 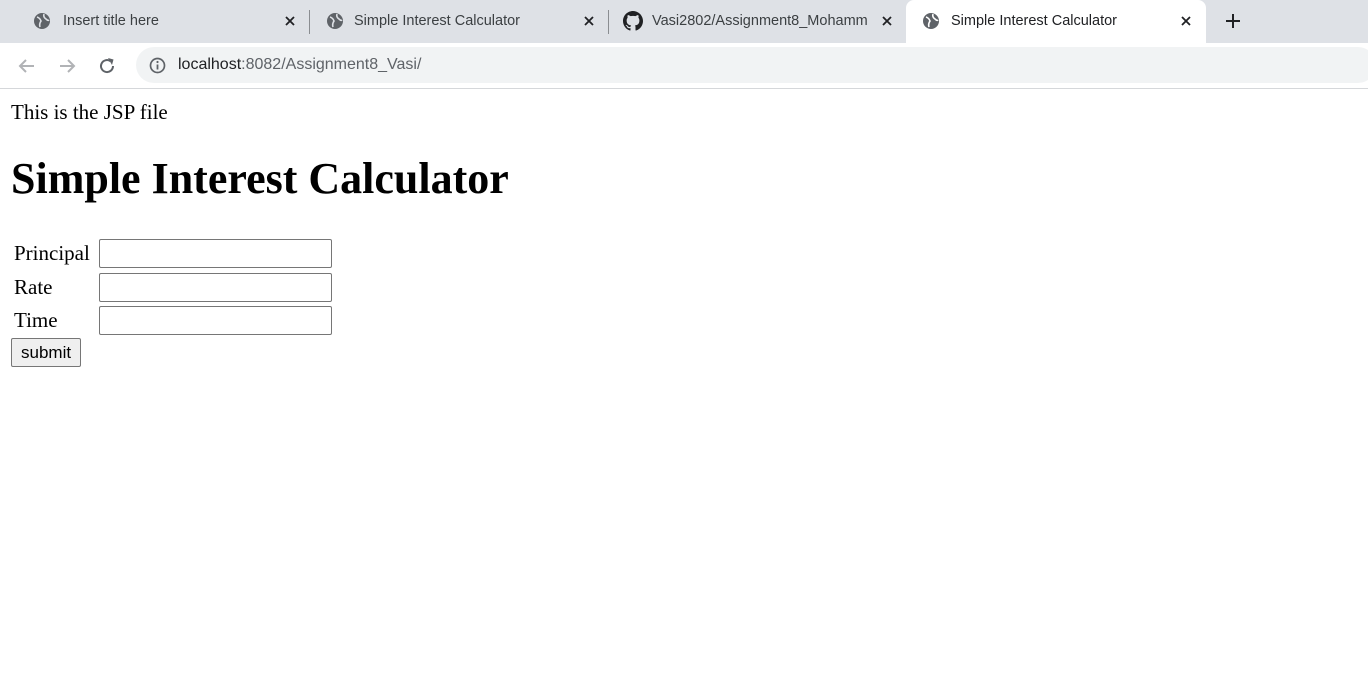 What do you see at coordinates (1233, 21) in the screenshot?
I see `new-tab-plus-icon` at bounding box center [1233, 21].